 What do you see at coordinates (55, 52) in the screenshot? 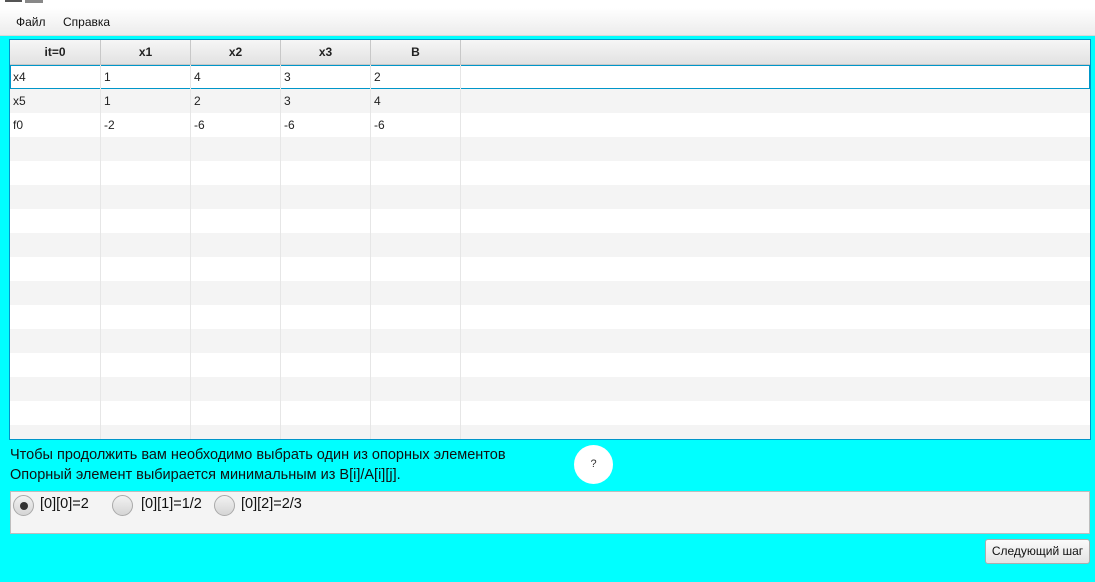
I see `column-header-iteration: it=0` at bounding box center [55, 52].